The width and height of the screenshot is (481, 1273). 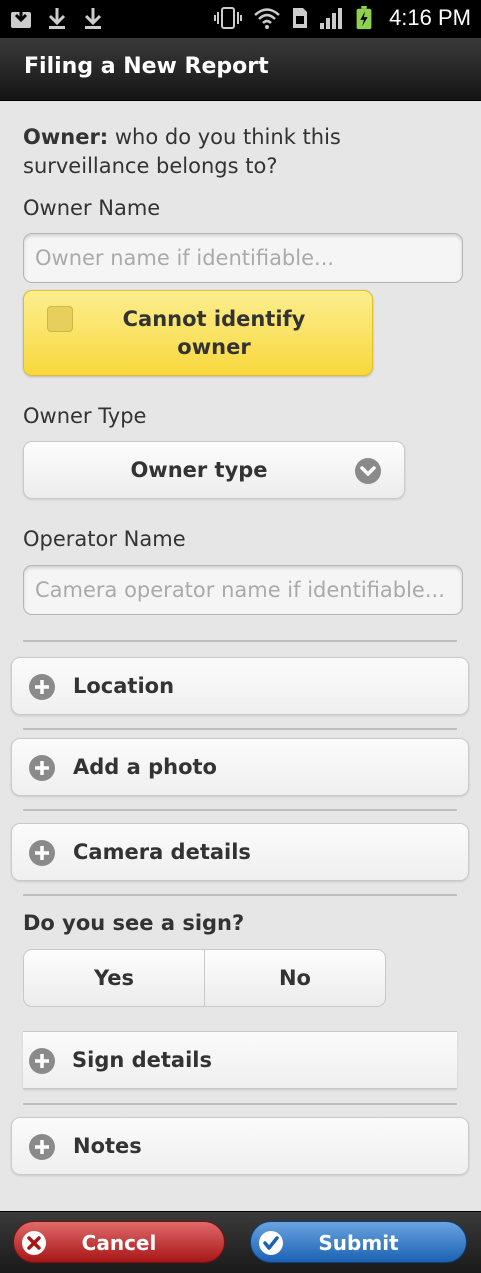 What do you see at coordinates (142, 1060) in the screenshot?
I see `sign-details-label: Sign details` at bounding box center [142, 1060].